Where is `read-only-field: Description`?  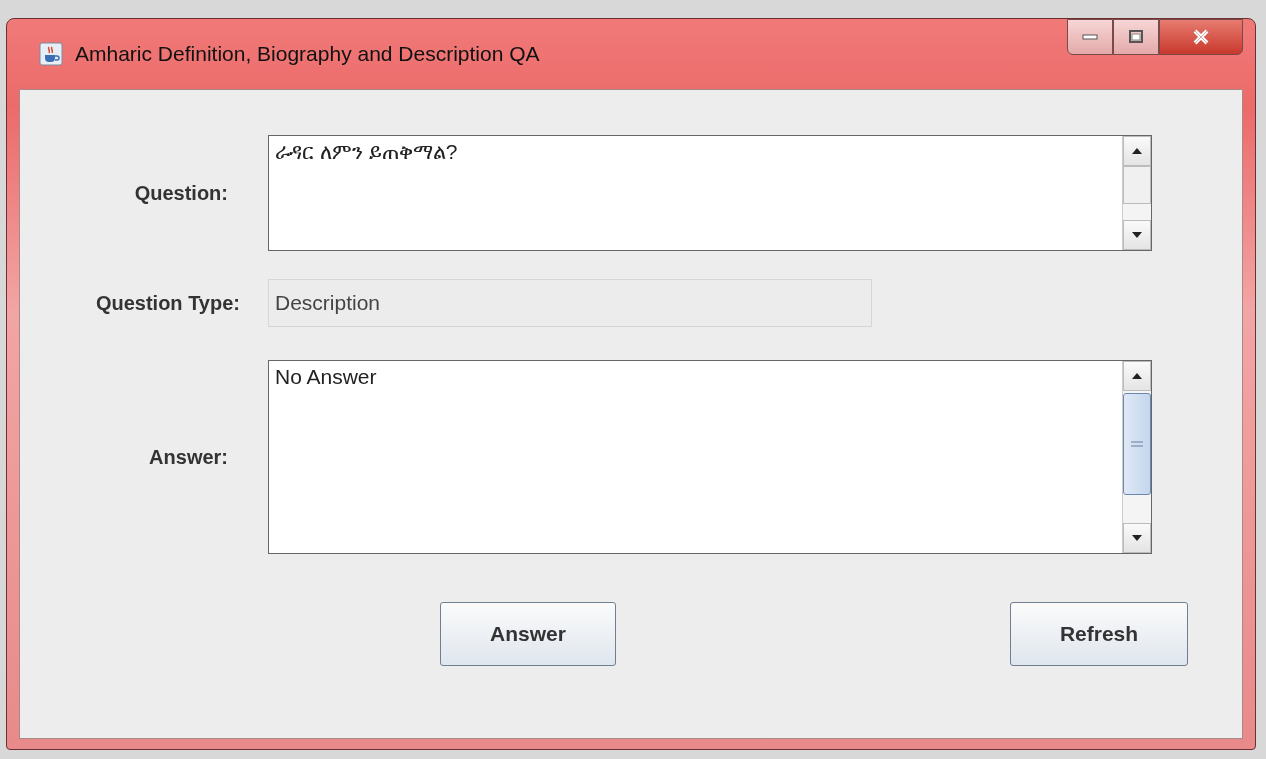
read-only-field: Description is located at coordinates (570, 303).